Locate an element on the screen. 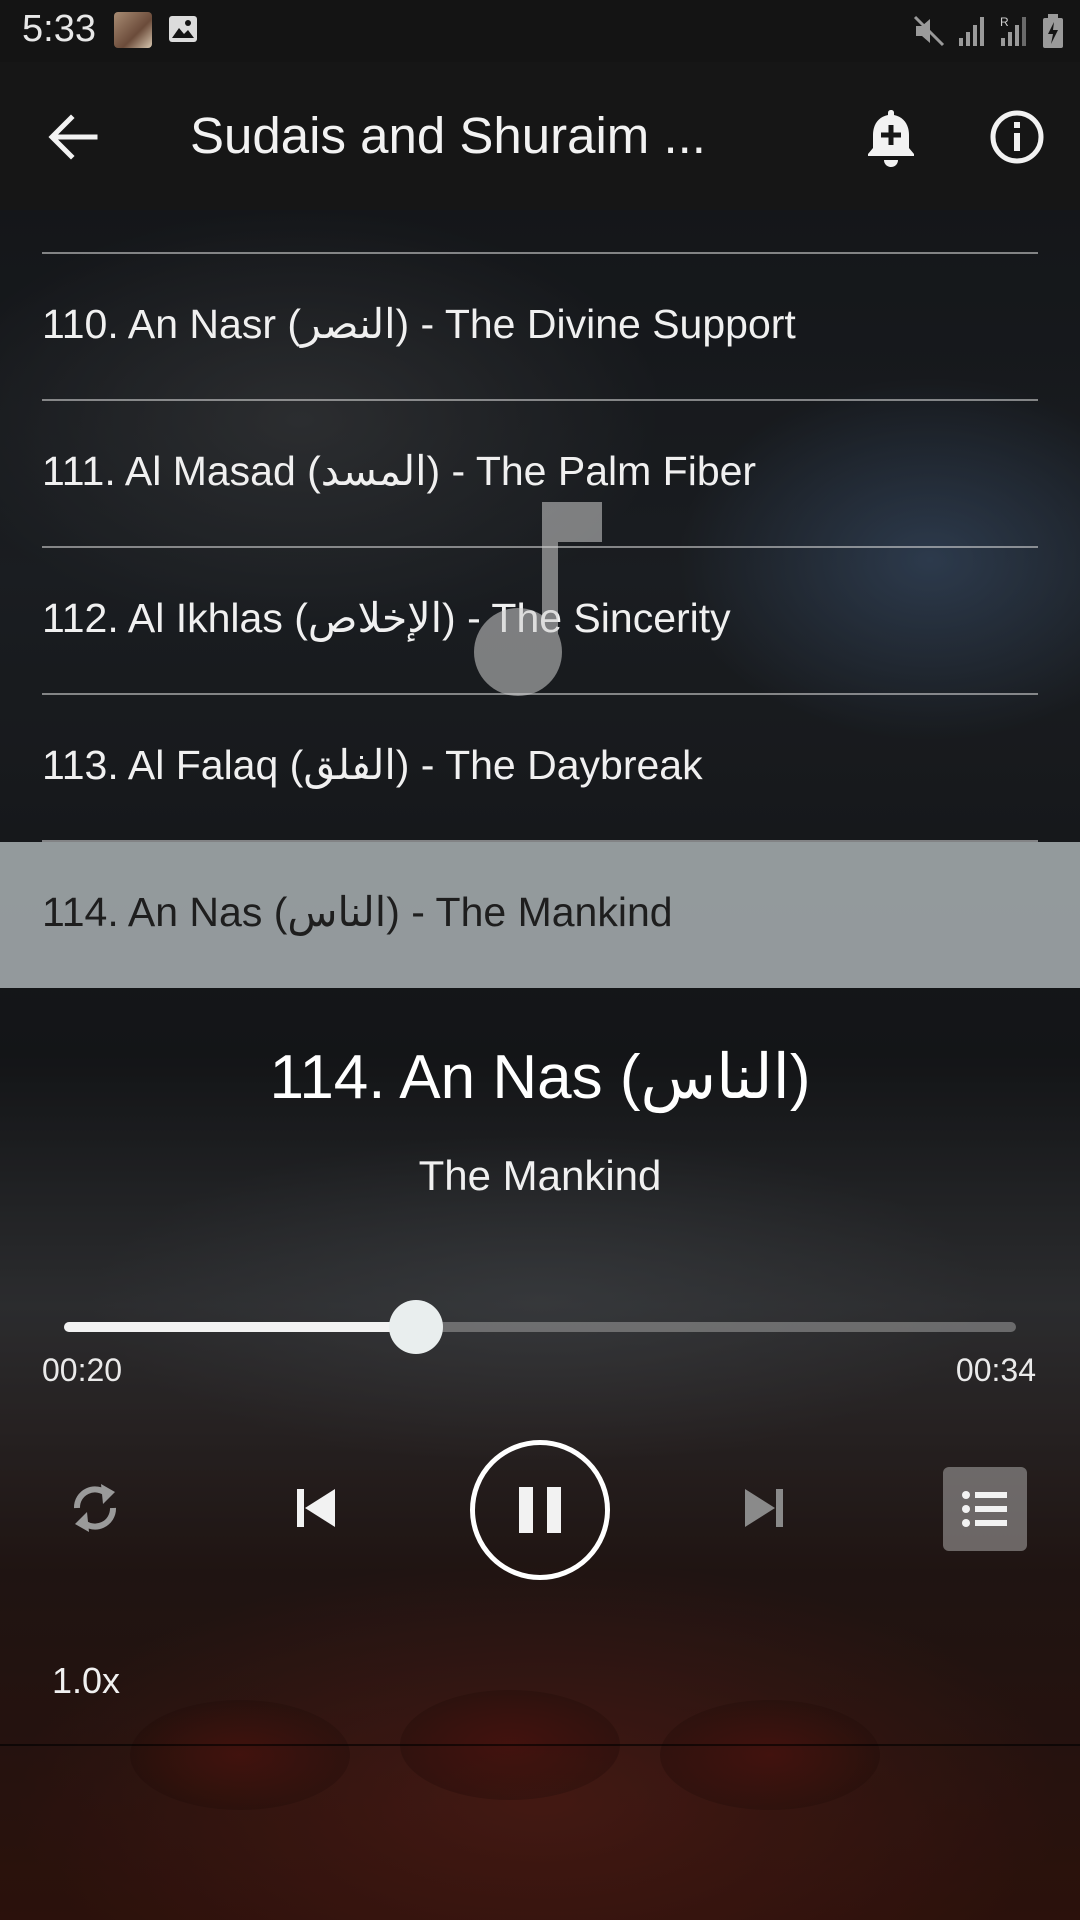 The width and height of the screenshot is (1080, 1920). repeat-icon is located at coordinates (95, 1508).